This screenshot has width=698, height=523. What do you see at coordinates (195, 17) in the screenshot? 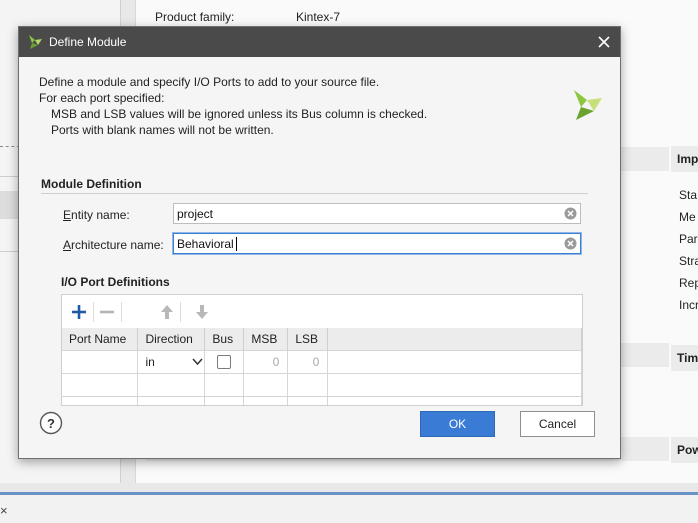
I see `product-family-label: Product family:` at bounding box center [195, 17].